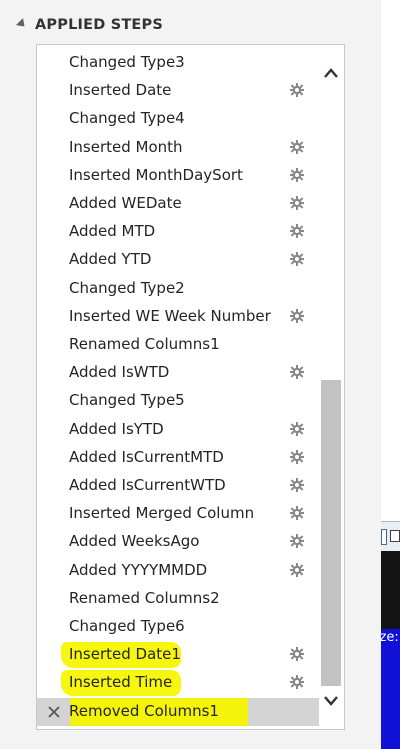  I want to click on step-item: Inserted WE Week Number, so click(178, 317).